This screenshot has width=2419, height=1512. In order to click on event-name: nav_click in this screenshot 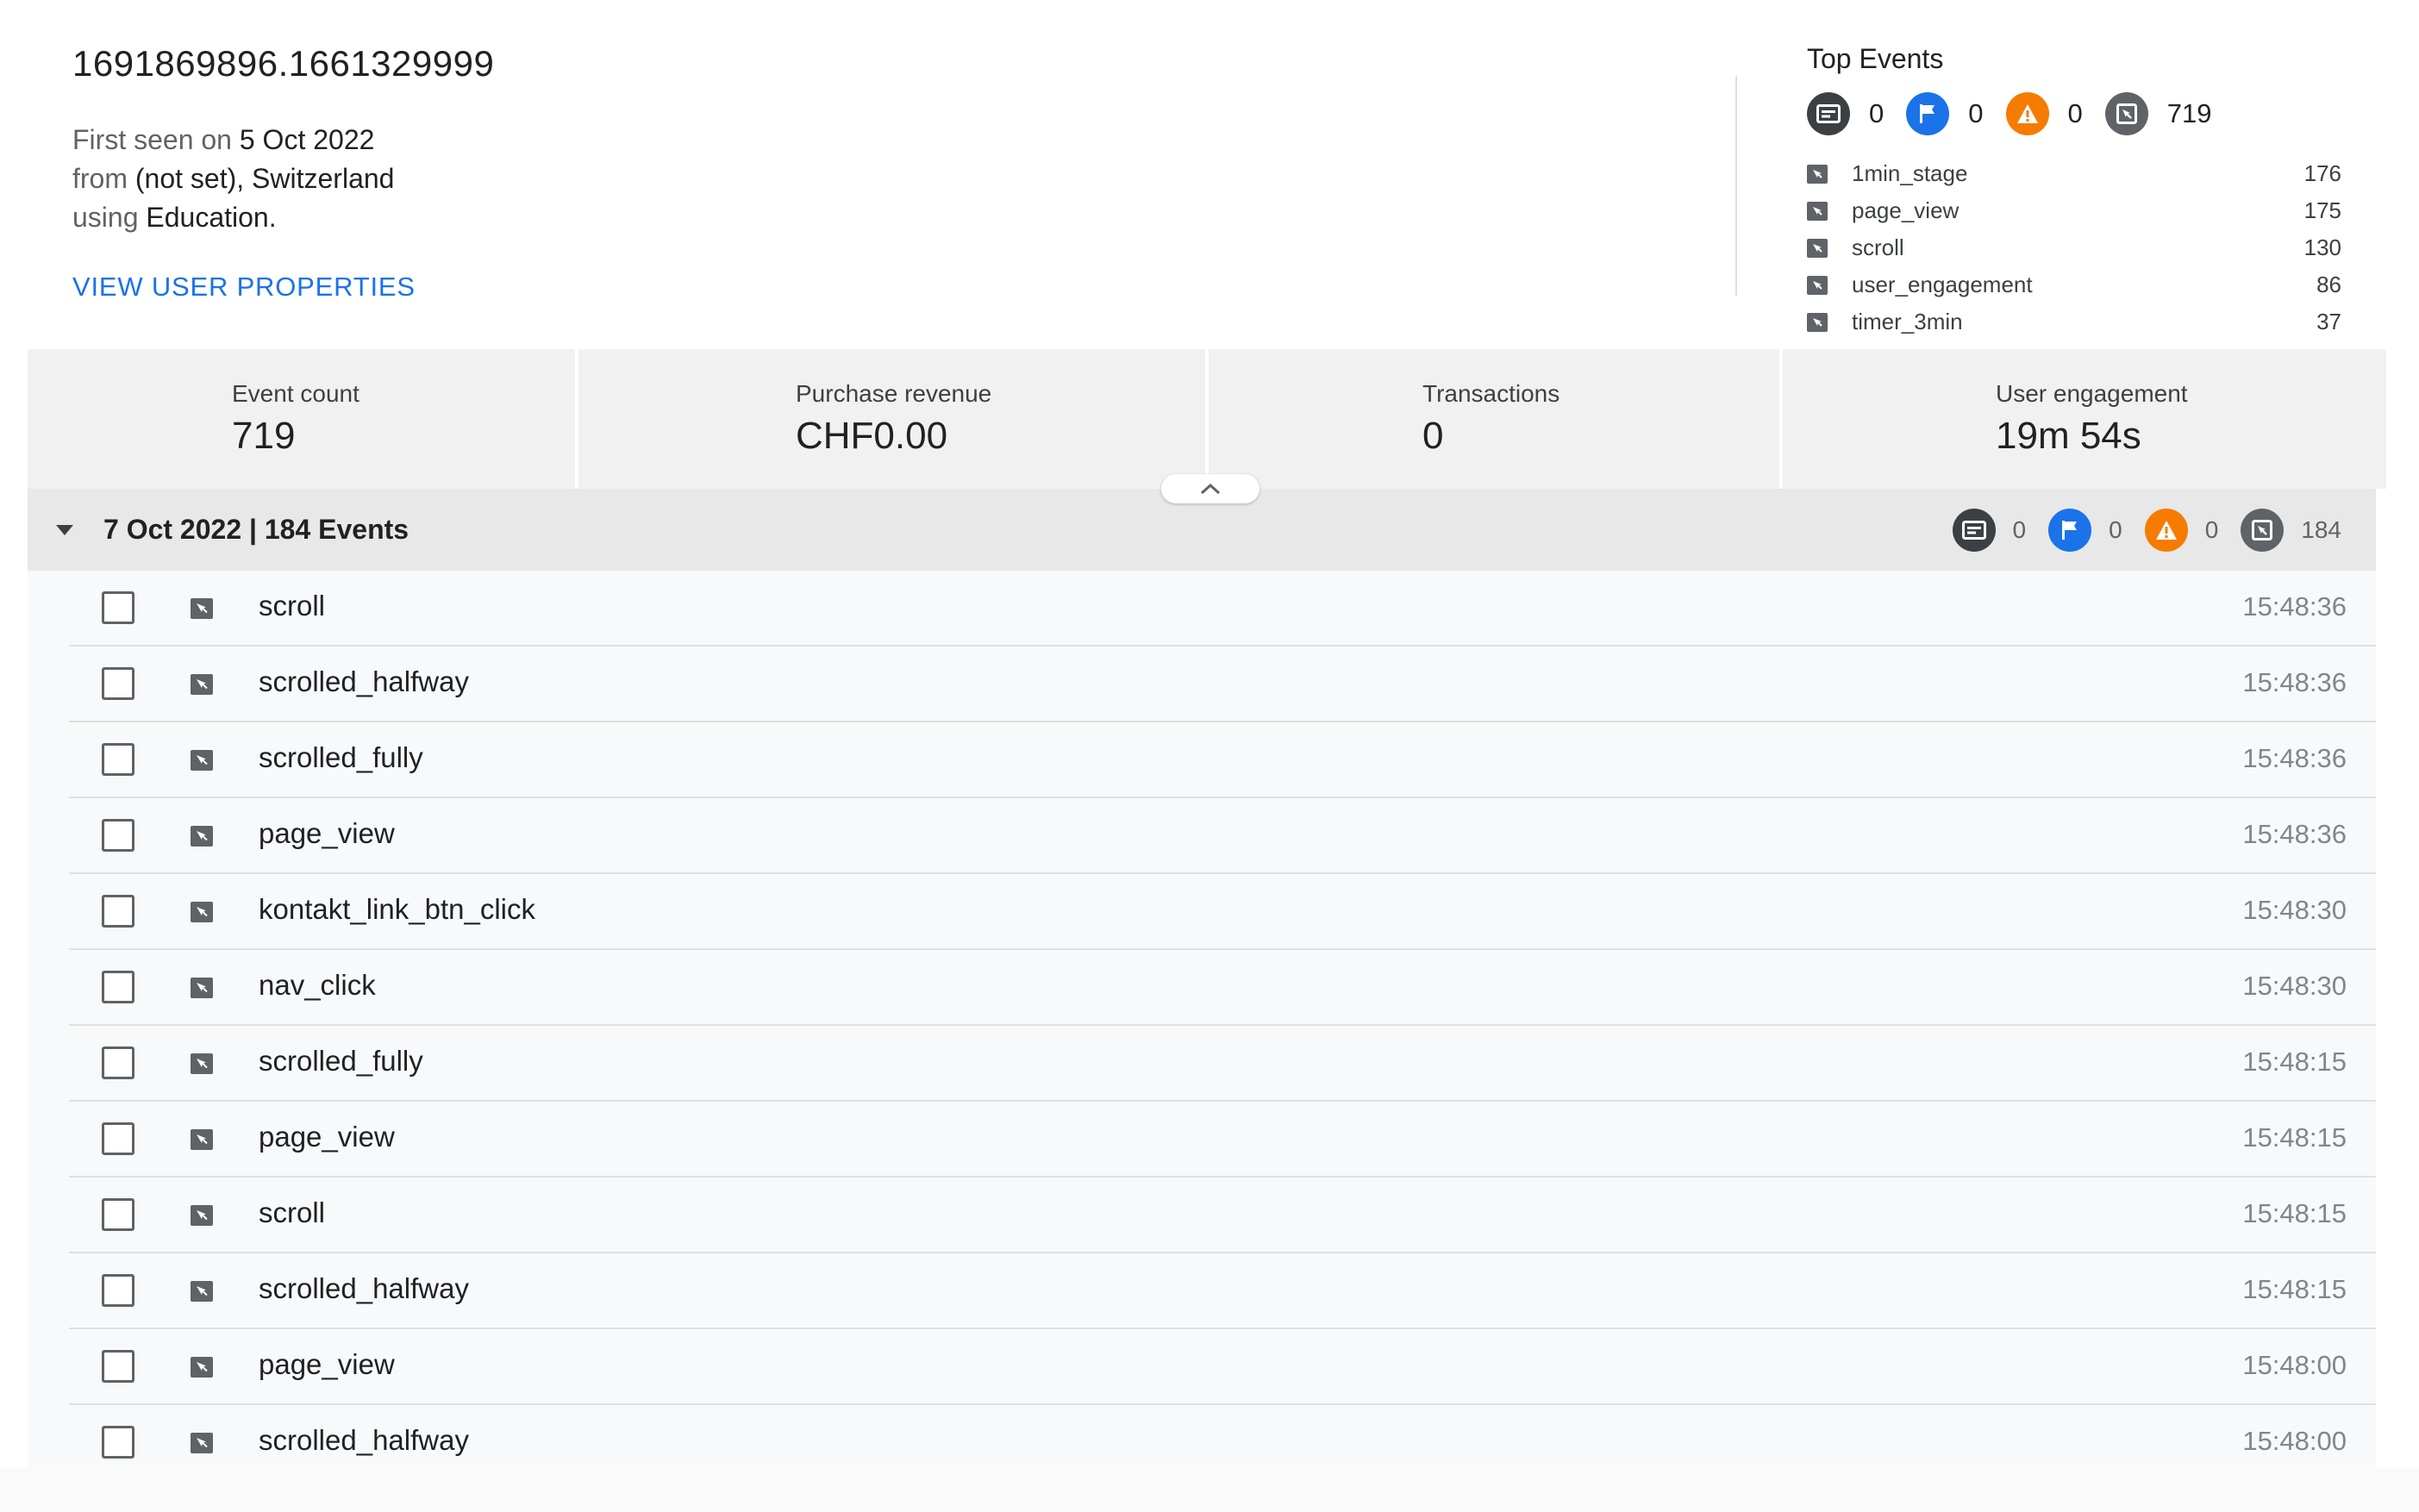, I will do `click(317, 985)`.